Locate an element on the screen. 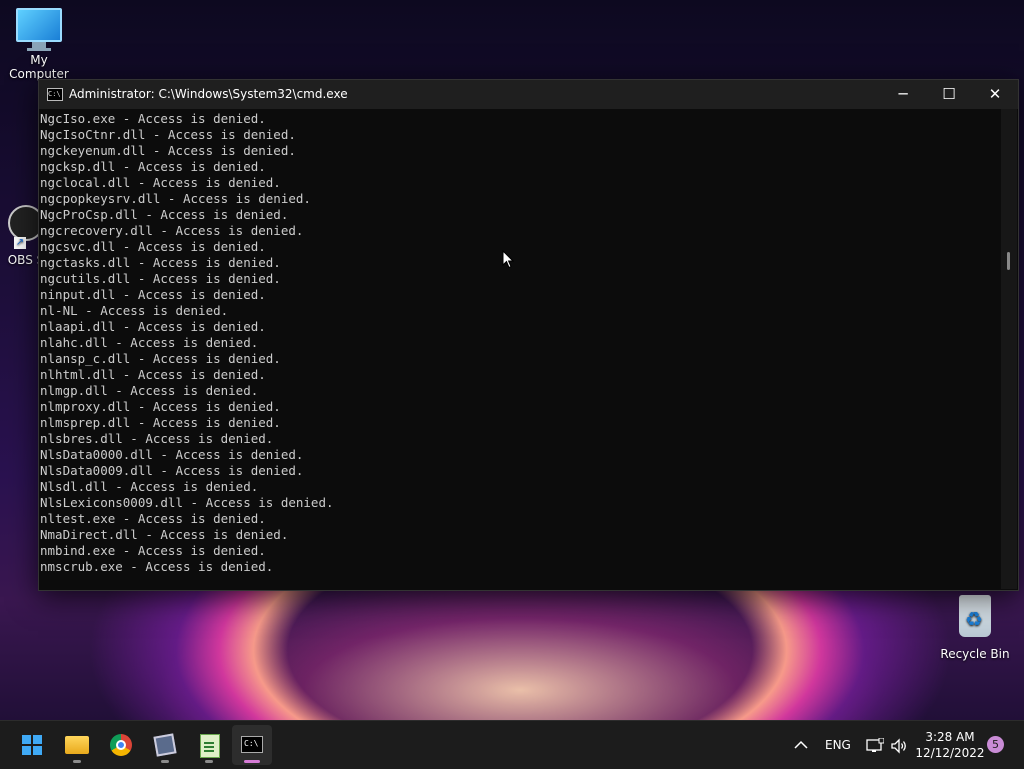 This screenshot has height=769, width=1024. taskbar-notepad is located at coordinates (209, 745).